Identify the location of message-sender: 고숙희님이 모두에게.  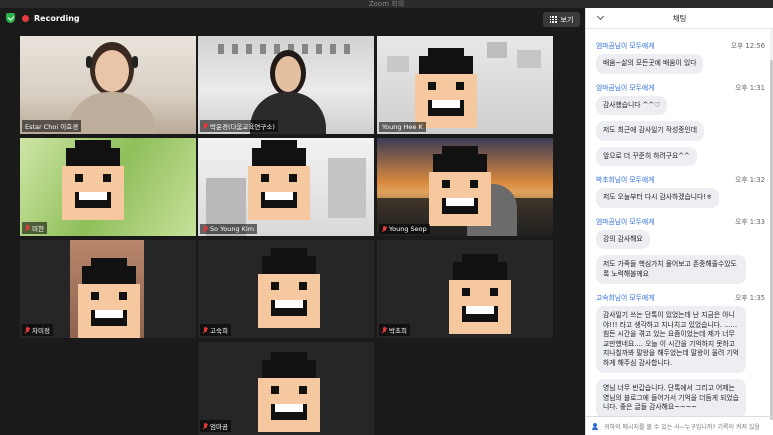
(625, 298).